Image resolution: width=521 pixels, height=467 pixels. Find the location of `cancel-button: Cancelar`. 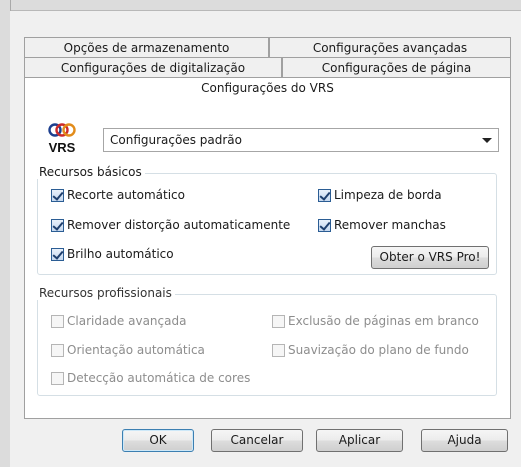

cancel-button: Cancelar is located at coordinates (257, 440).